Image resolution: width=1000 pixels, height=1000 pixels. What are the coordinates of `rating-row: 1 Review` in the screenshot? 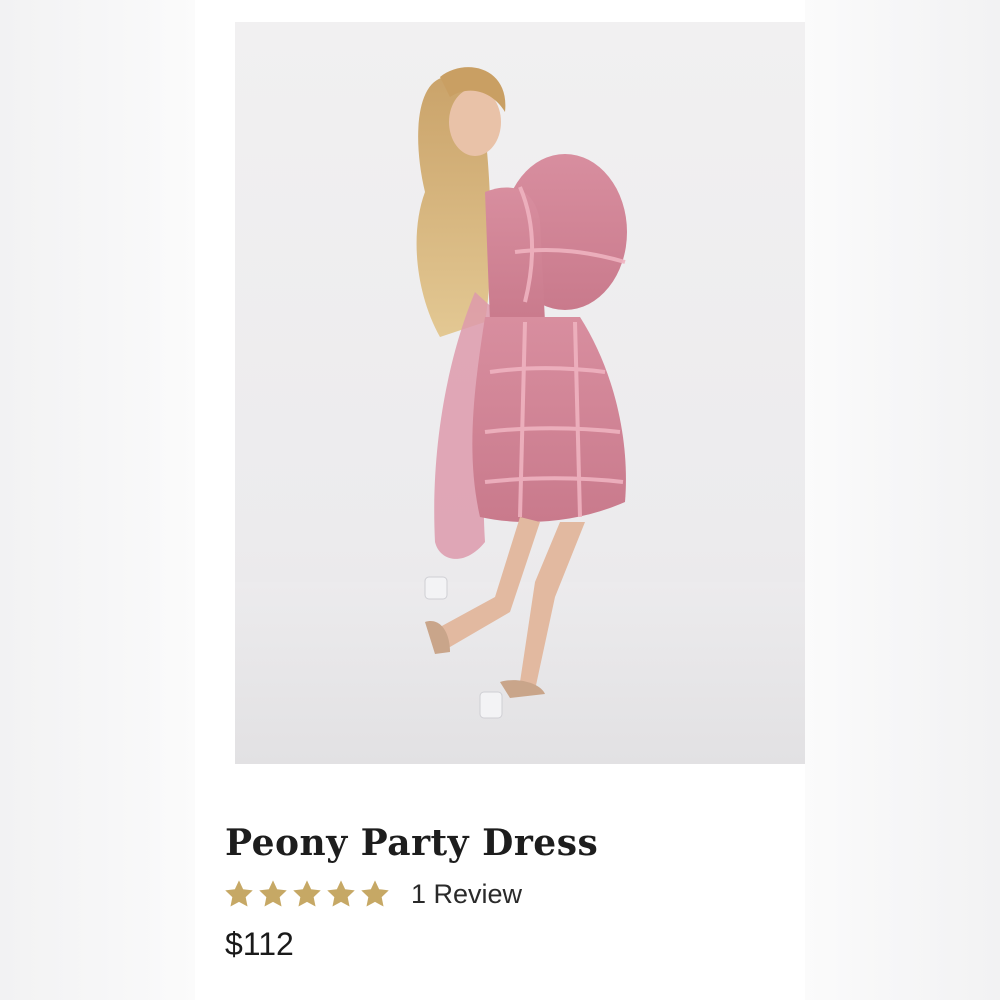 It's located at (372, 894).